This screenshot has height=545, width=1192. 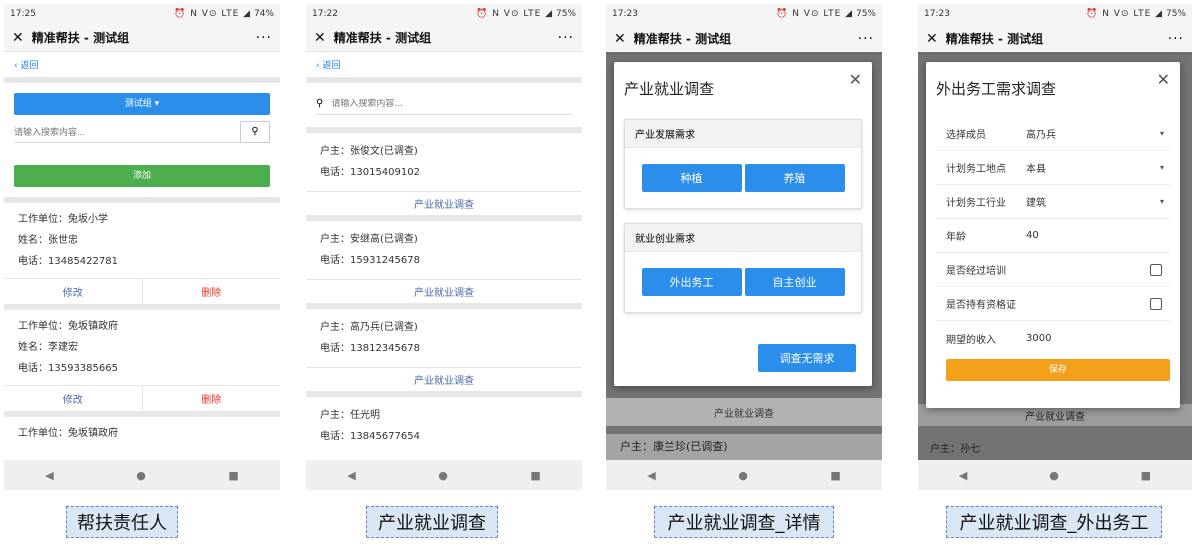 I want to click on certificate-checkbox, so click(x=1156, y=303).